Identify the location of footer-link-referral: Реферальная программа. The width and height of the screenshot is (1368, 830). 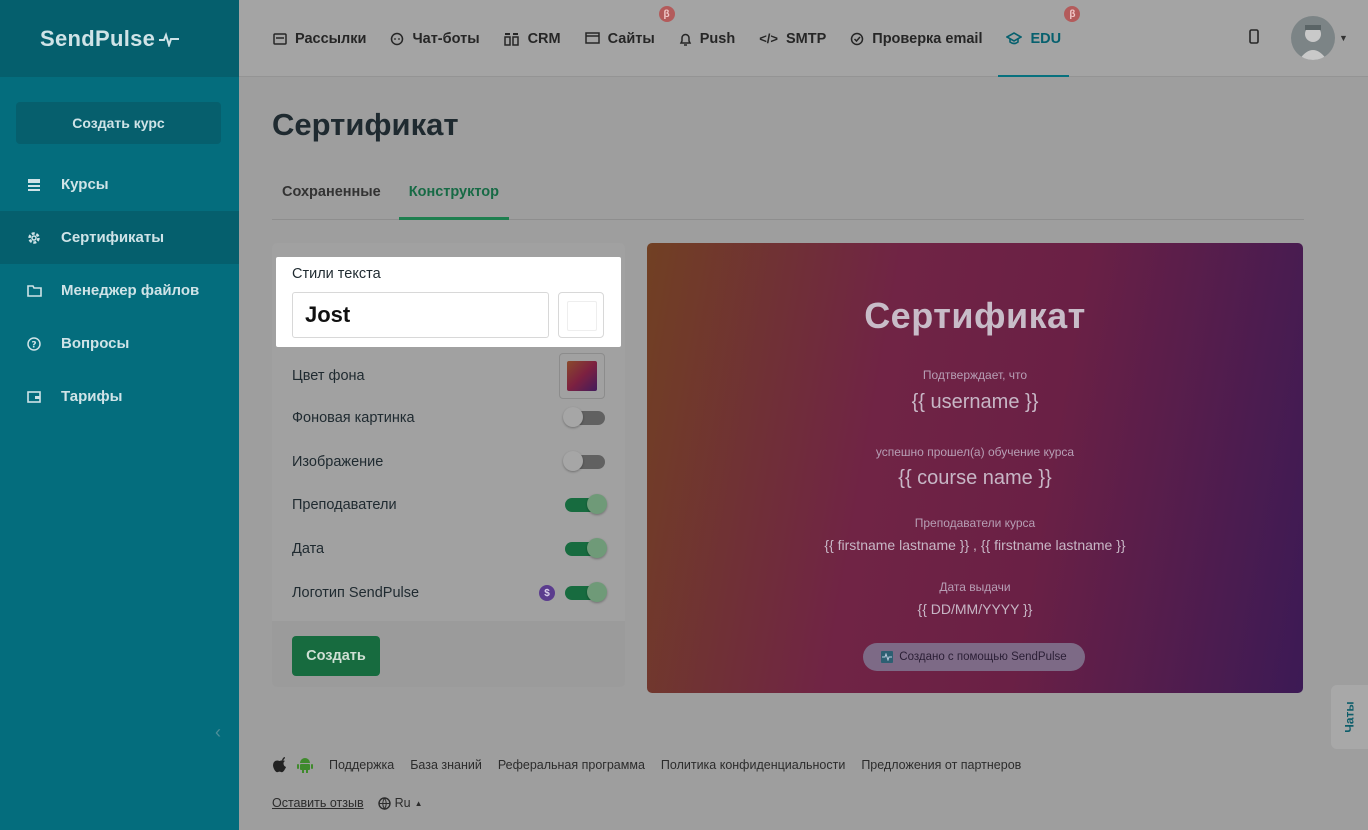
(571, 765).